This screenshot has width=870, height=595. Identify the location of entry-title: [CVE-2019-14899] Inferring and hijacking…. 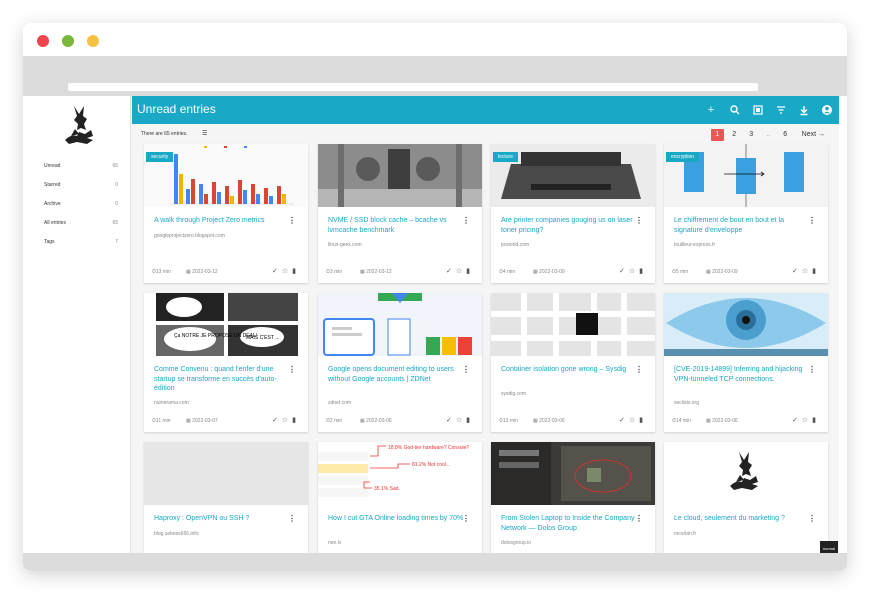
(744, 374).